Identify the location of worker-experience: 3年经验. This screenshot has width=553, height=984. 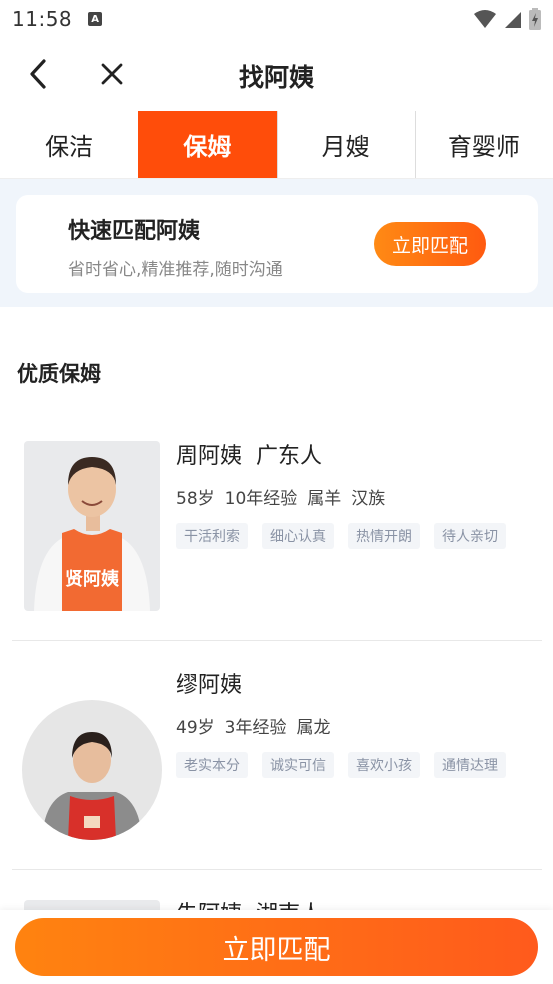
(255, 728).